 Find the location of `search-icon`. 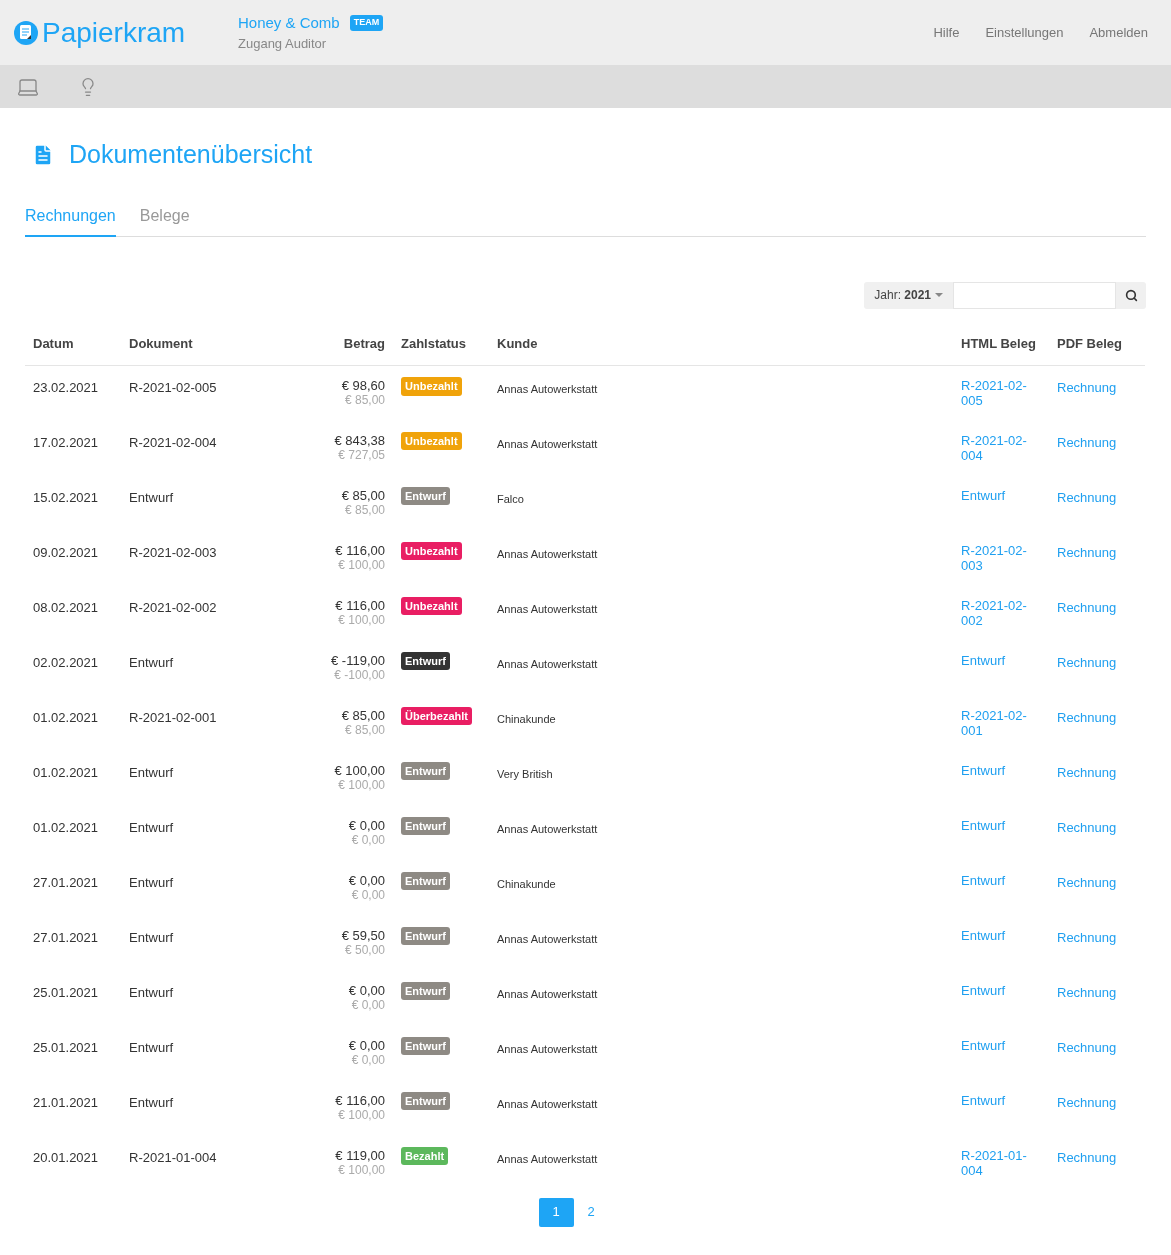

search-icon is located at coordinates (1131, 295).